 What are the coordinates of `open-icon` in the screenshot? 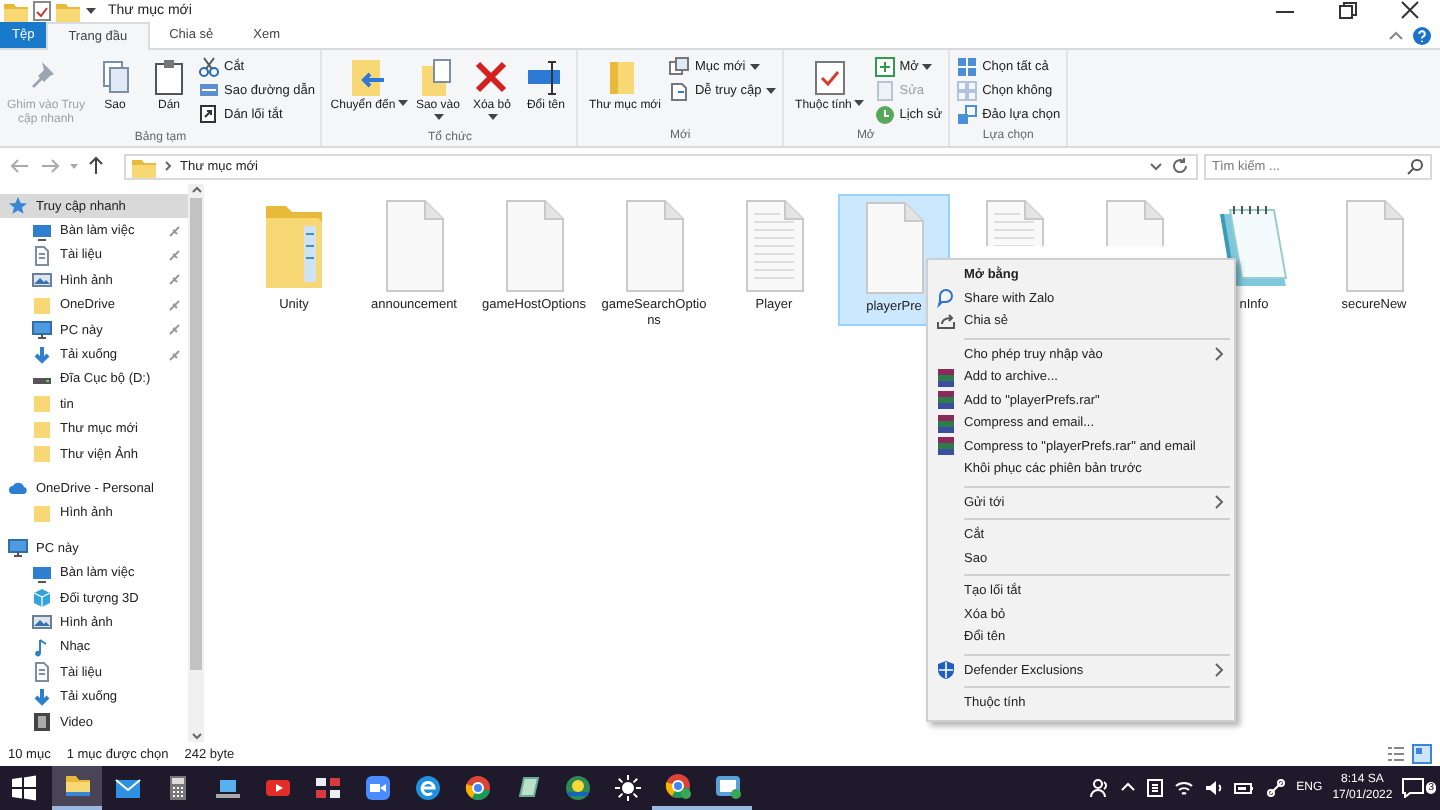 It's located at (884, 67).